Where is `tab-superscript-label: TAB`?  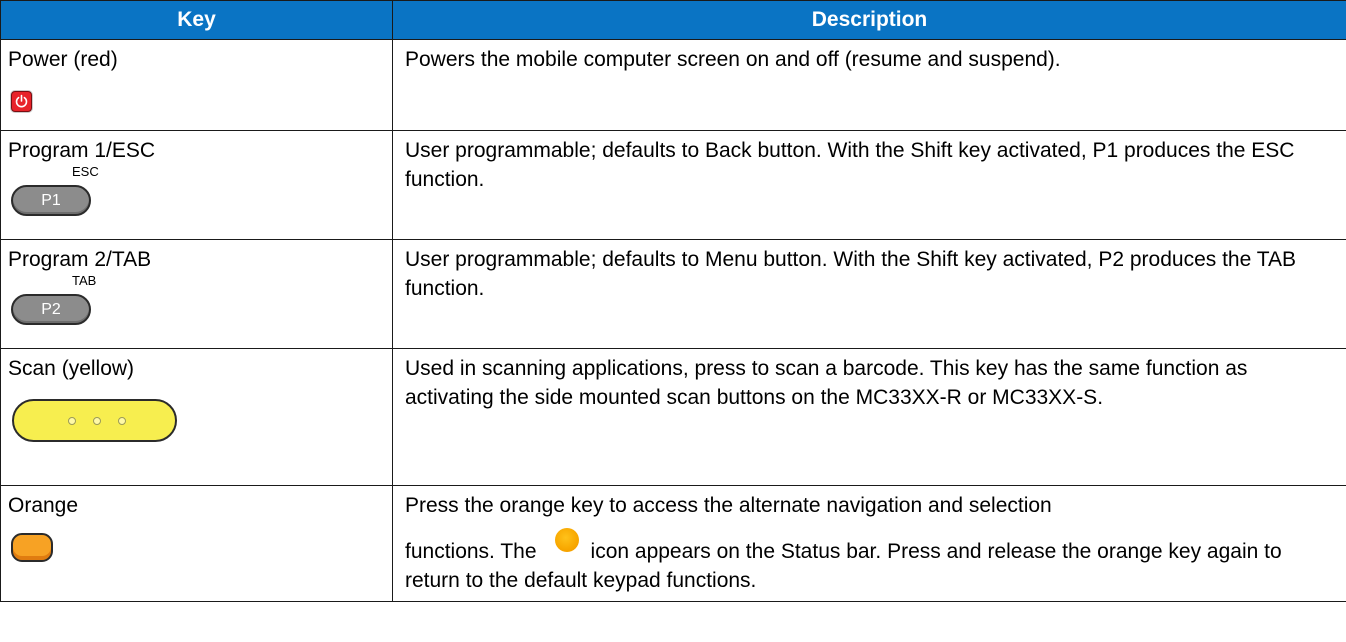 tab-superscript-label: TAB is located at coordinates (84, 280).